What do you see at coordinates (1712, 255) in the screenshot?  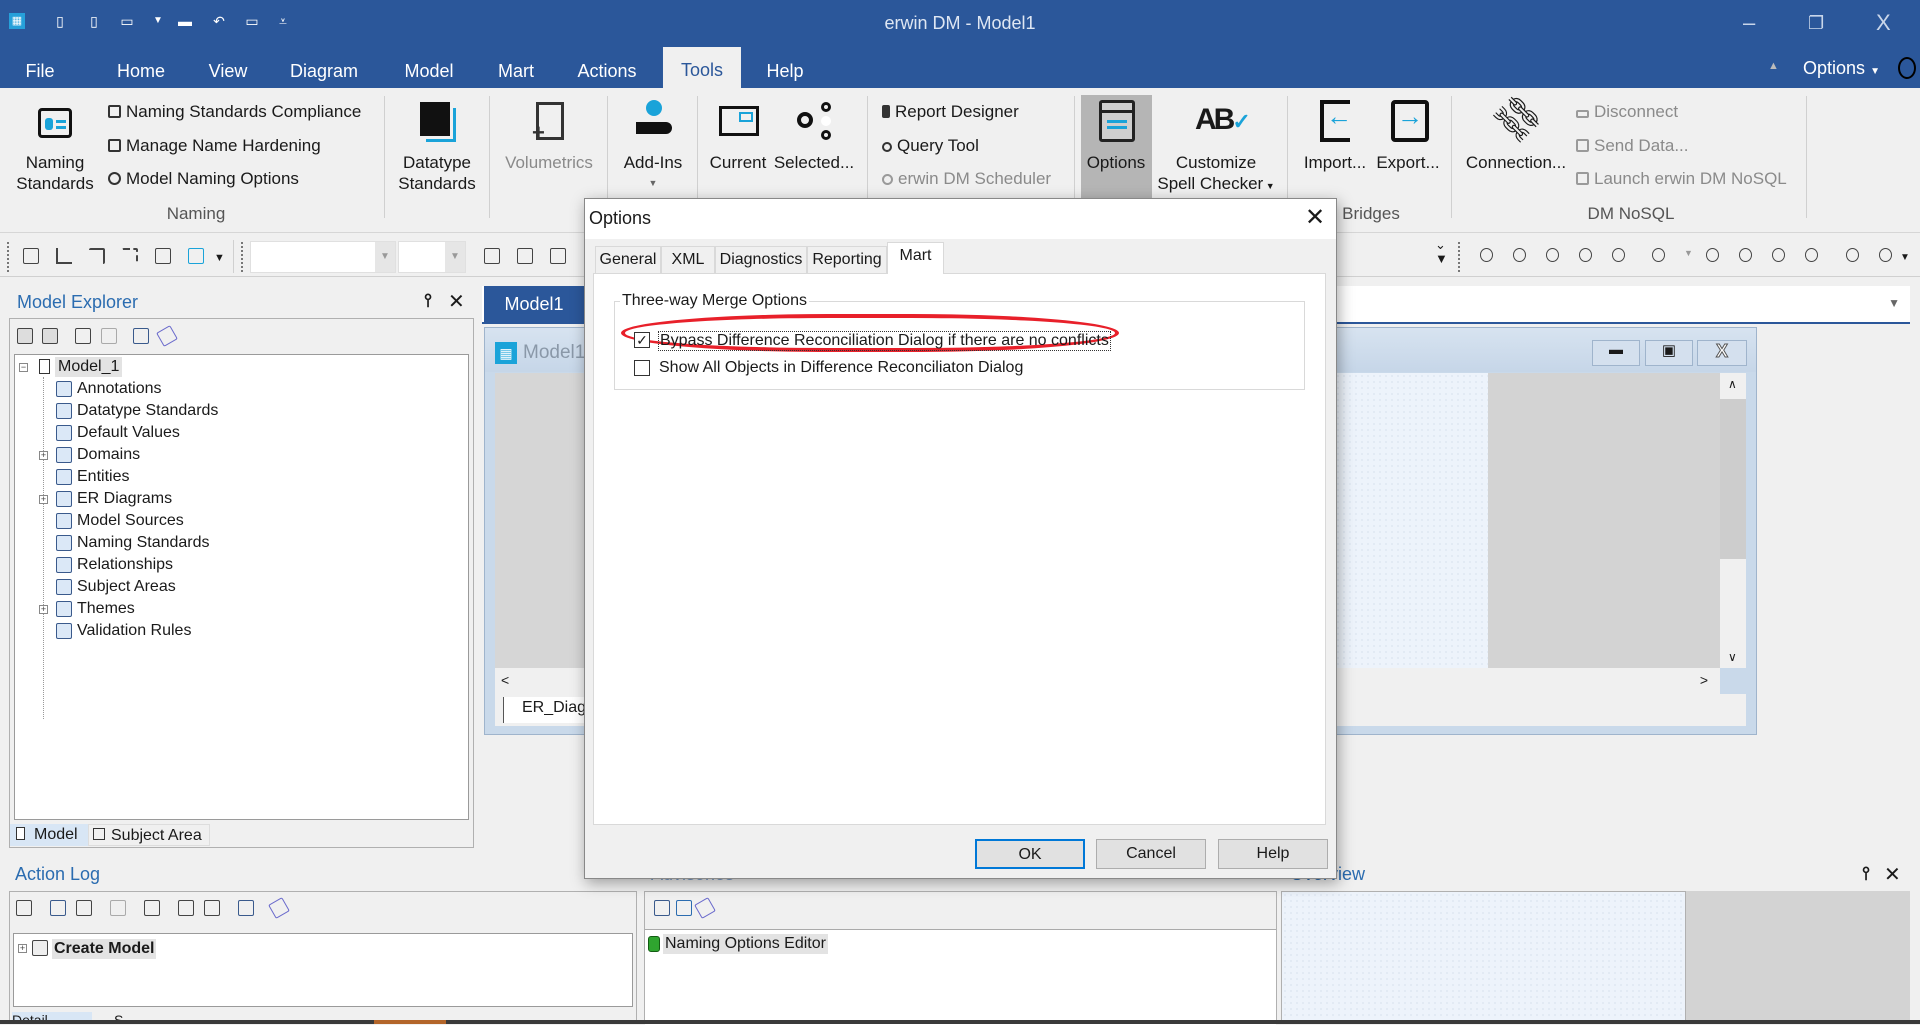 I see `person-icon` at bounding box center [1712, 255].